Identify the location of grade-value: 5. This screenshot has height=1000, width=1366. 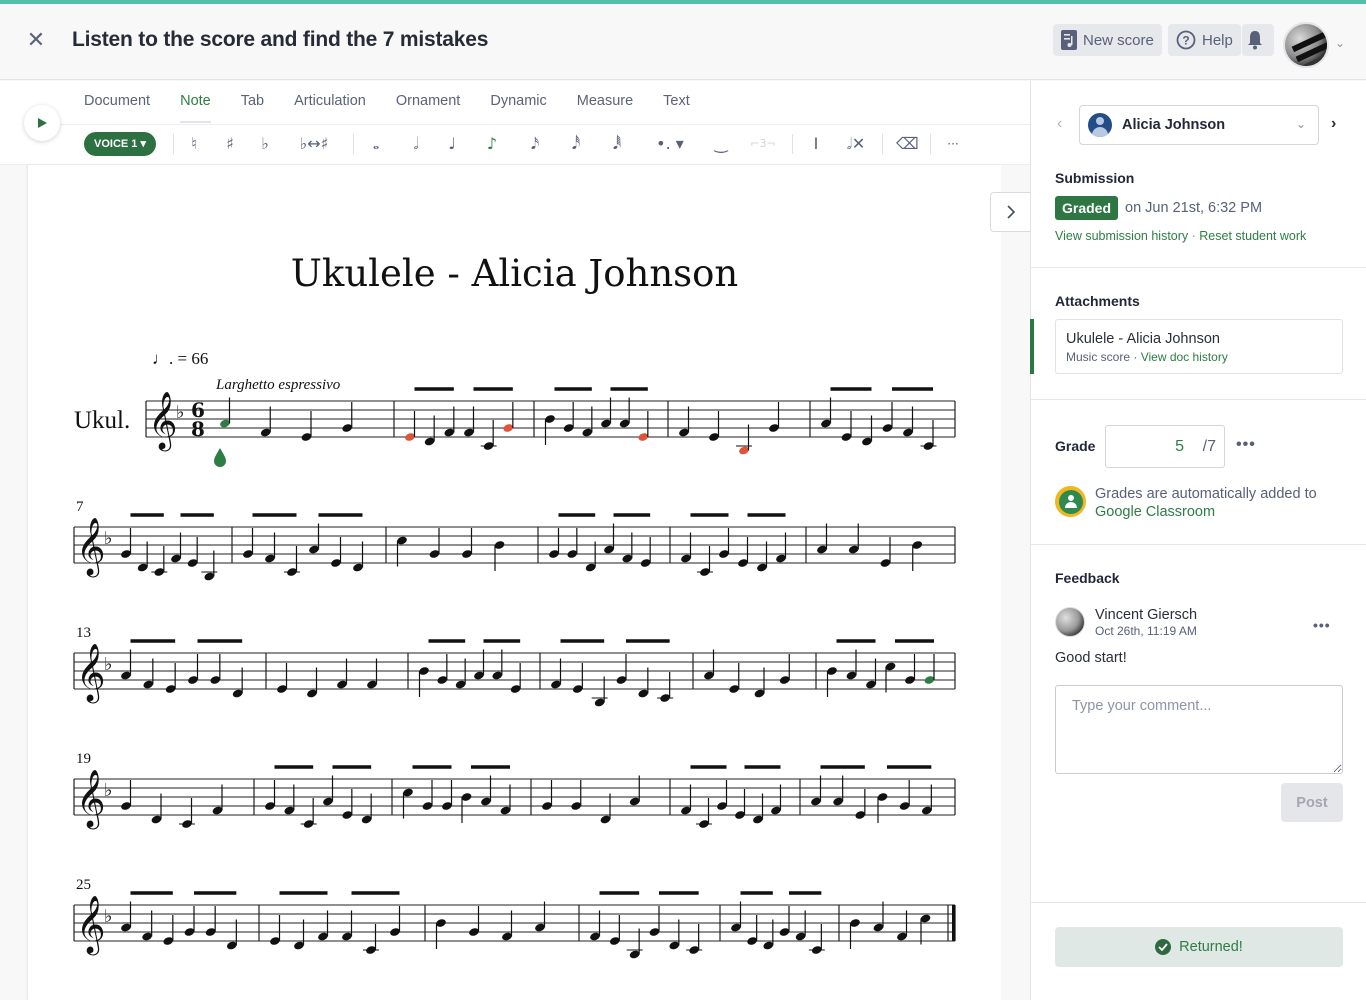
(1145, 447).